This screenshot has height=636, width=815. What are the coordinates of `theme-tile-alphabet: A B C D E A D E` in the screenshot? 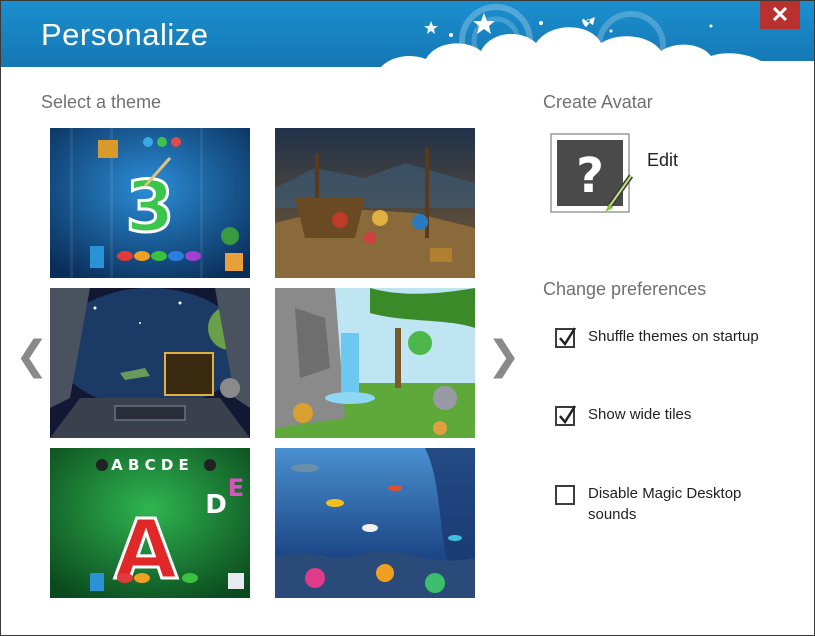 It's located at (150, 523).